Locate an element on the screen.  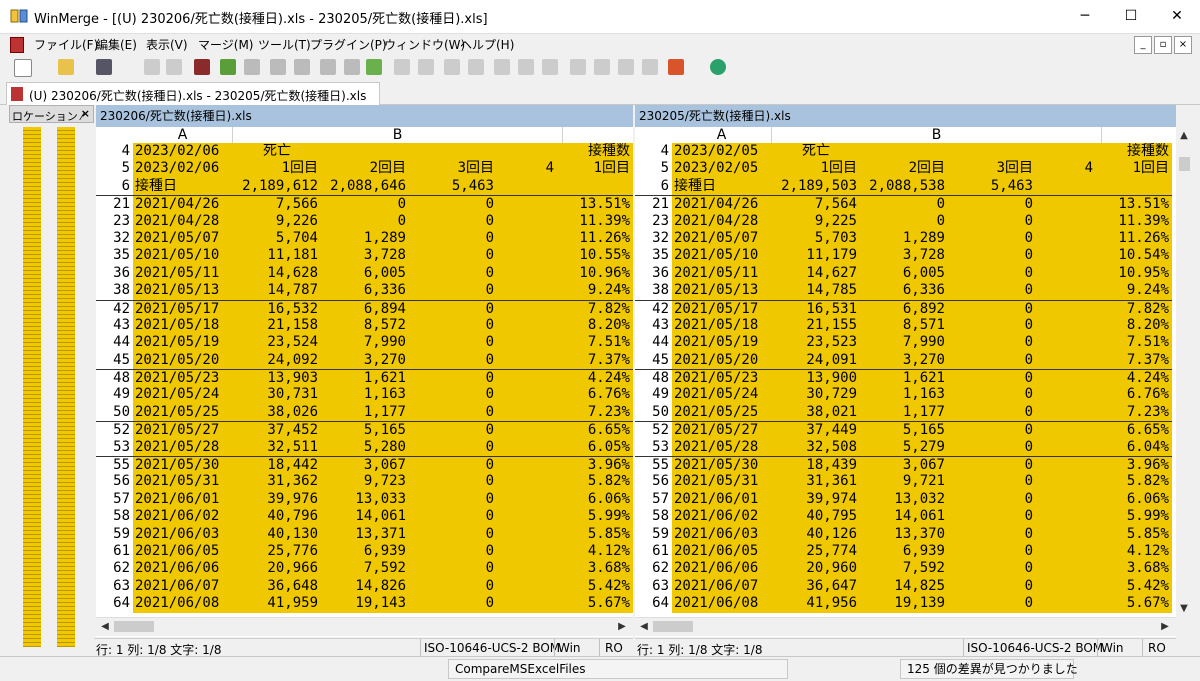
cell-col-b: 37,449 is located at coordinates (816, 430).